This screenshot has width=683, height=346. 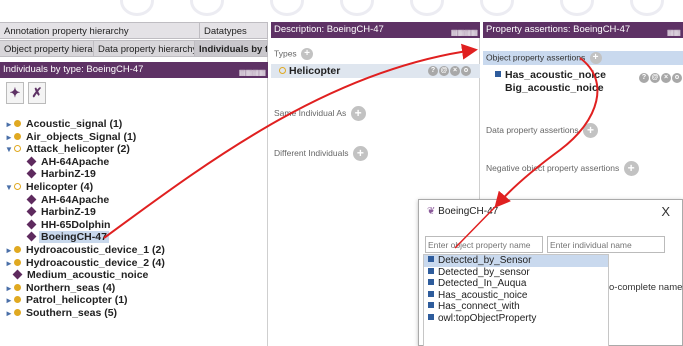 I want to click on tab-data-property-hierarchy: Data property hierarchy, so click(x=144, y=48).